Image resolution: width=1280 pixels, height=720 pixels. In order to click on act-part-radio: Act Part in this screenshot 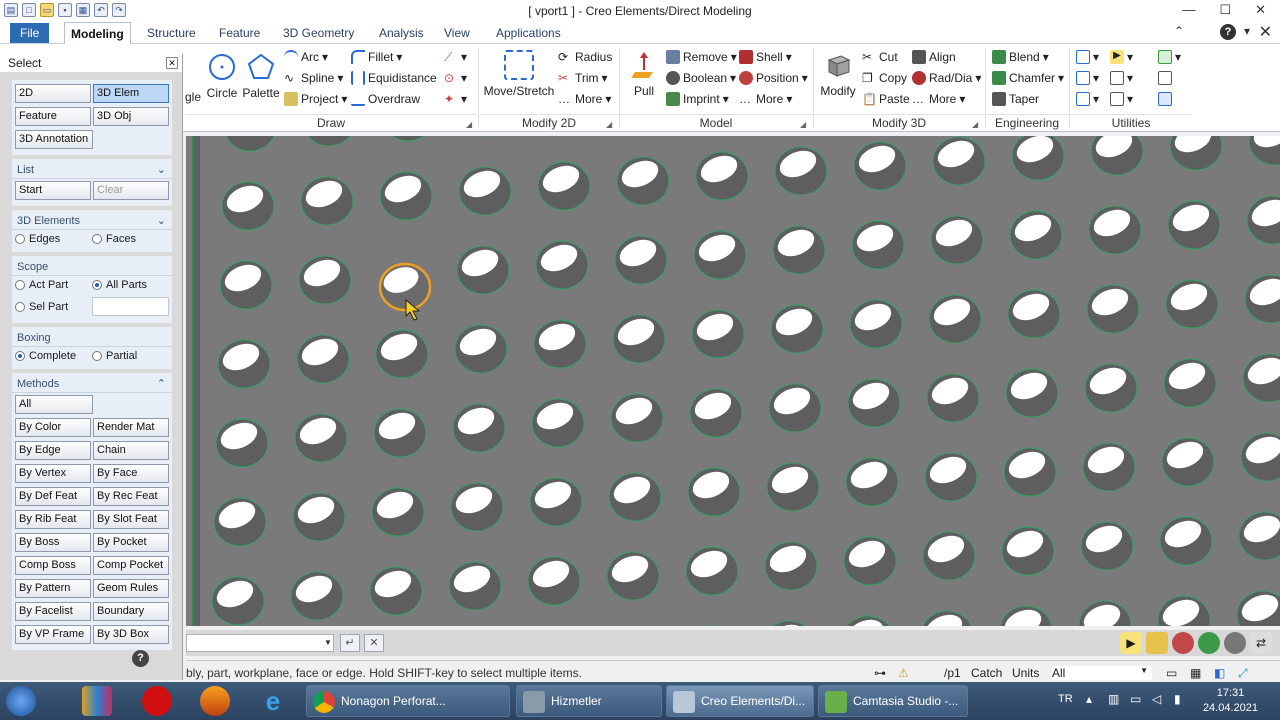, I will do `click(53, 285)`.